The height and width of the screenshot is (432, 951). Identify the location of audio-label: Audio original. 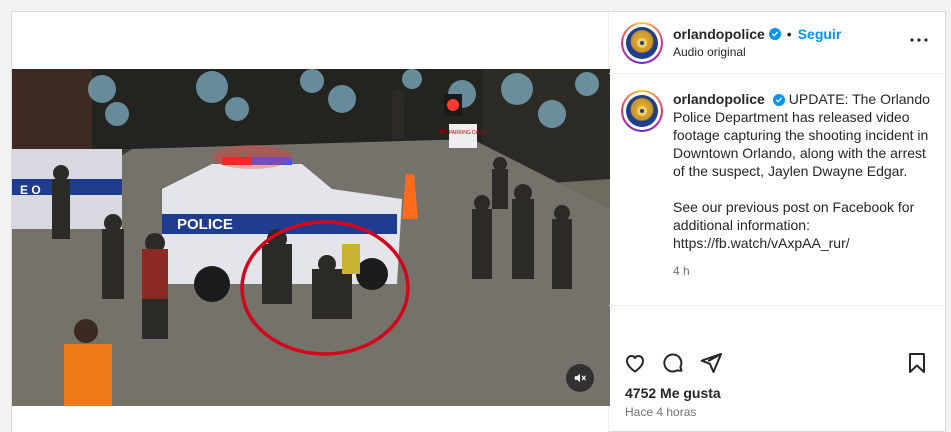
(789, 52).